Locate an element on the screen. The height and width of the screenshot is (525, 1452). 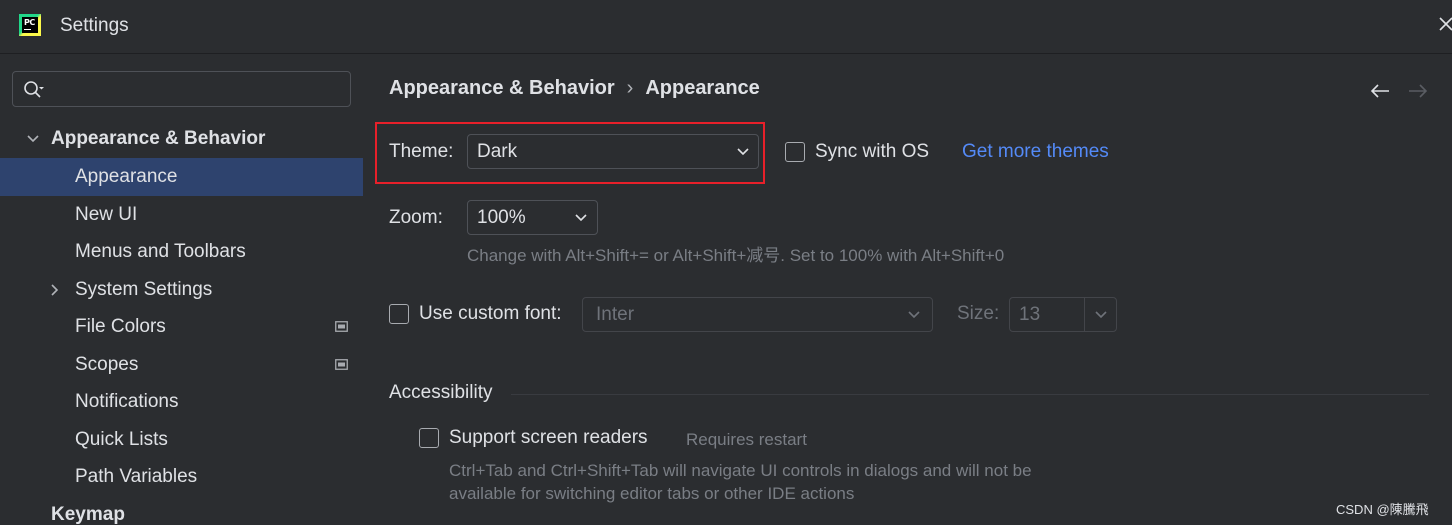
breadcrumb: Appearance & Behavior › Appearance is located at coordinates (574, 88).